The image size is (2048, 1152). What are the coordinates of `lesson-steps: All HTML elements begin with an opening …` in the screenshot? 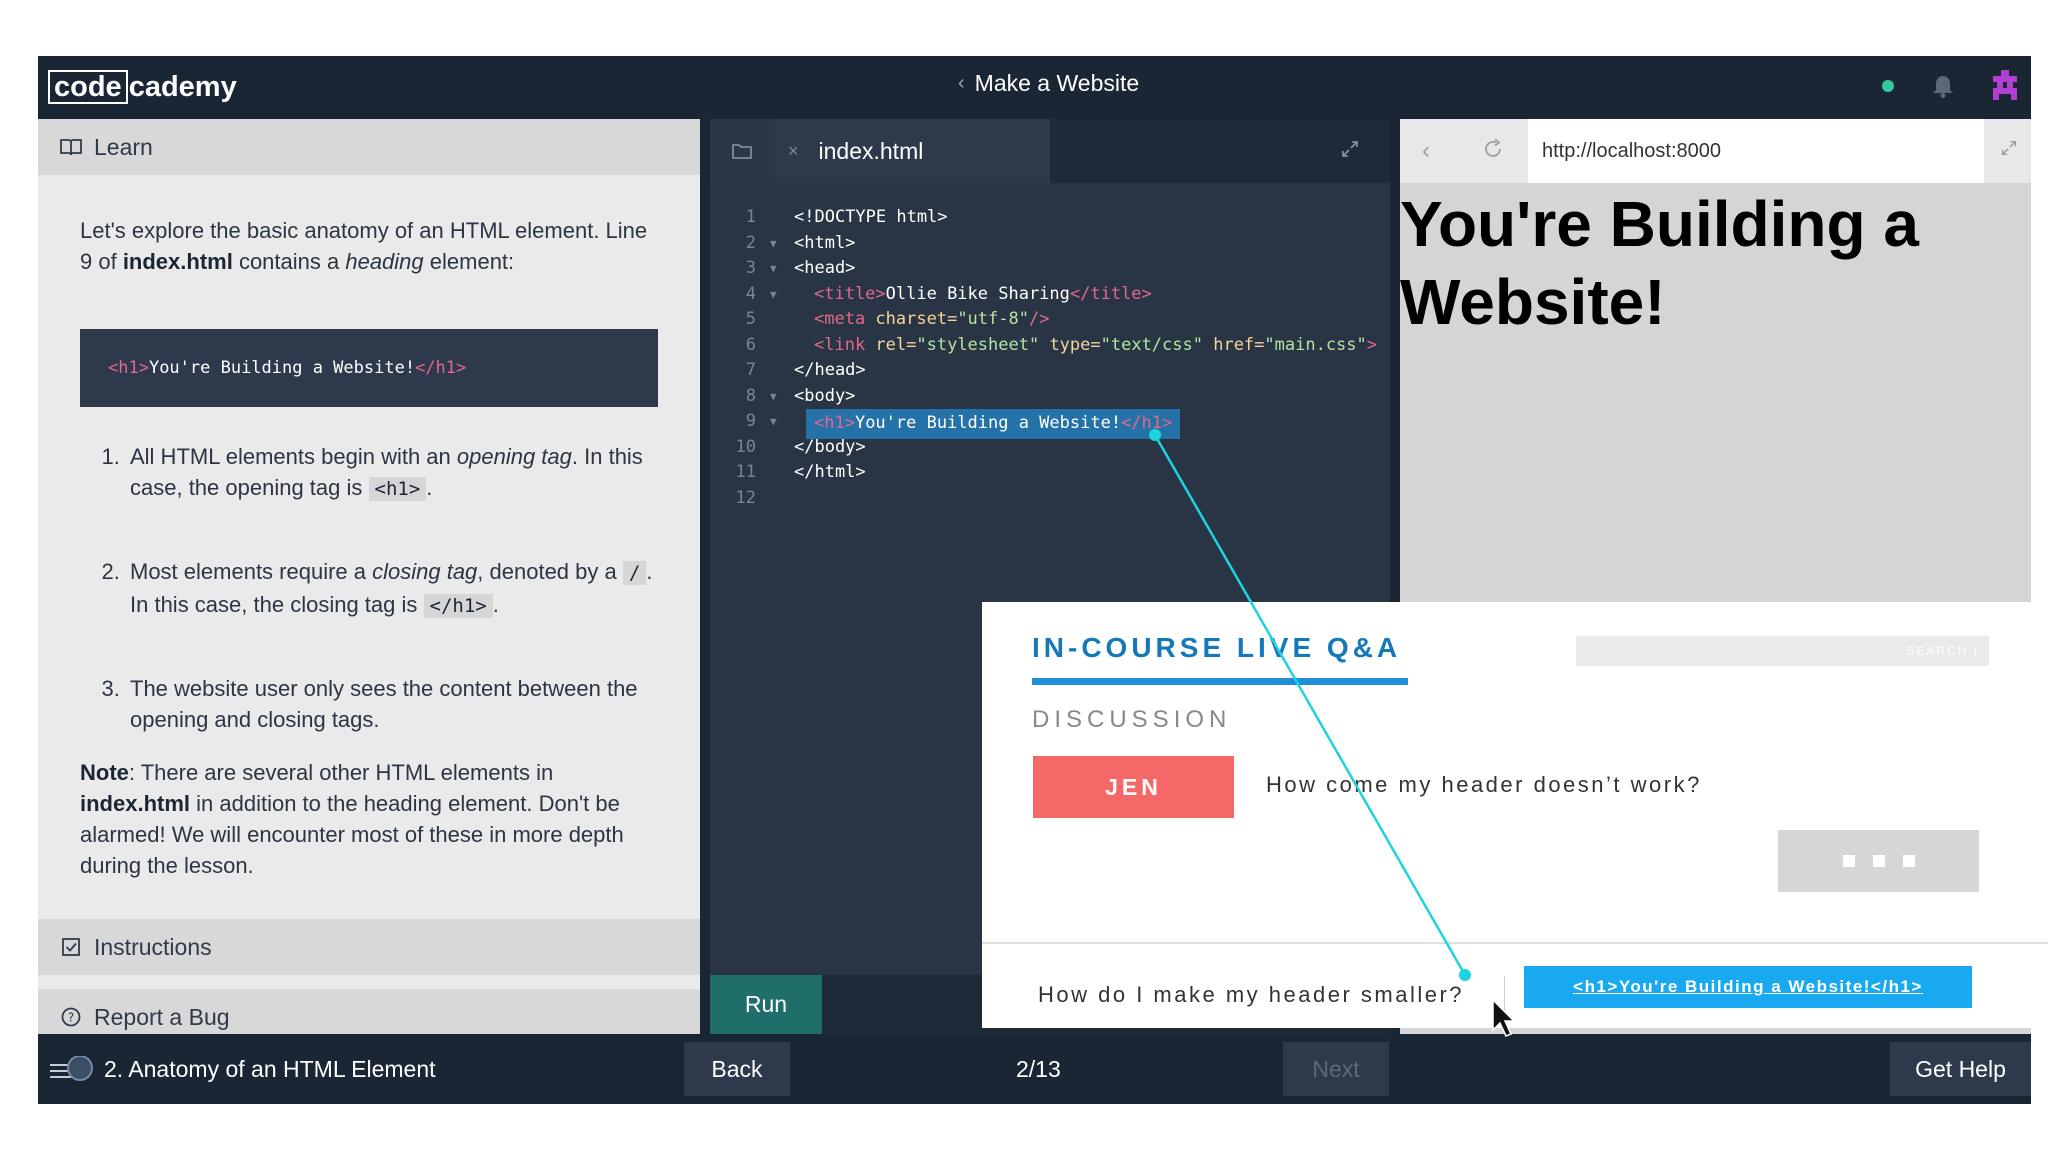 It's located at (370, 588).